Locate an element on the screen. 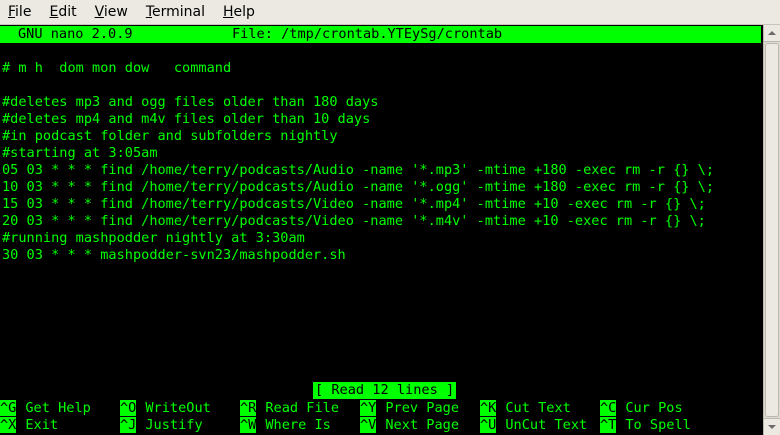  menu-file-rest: ile is located at coordinates (23, 12).